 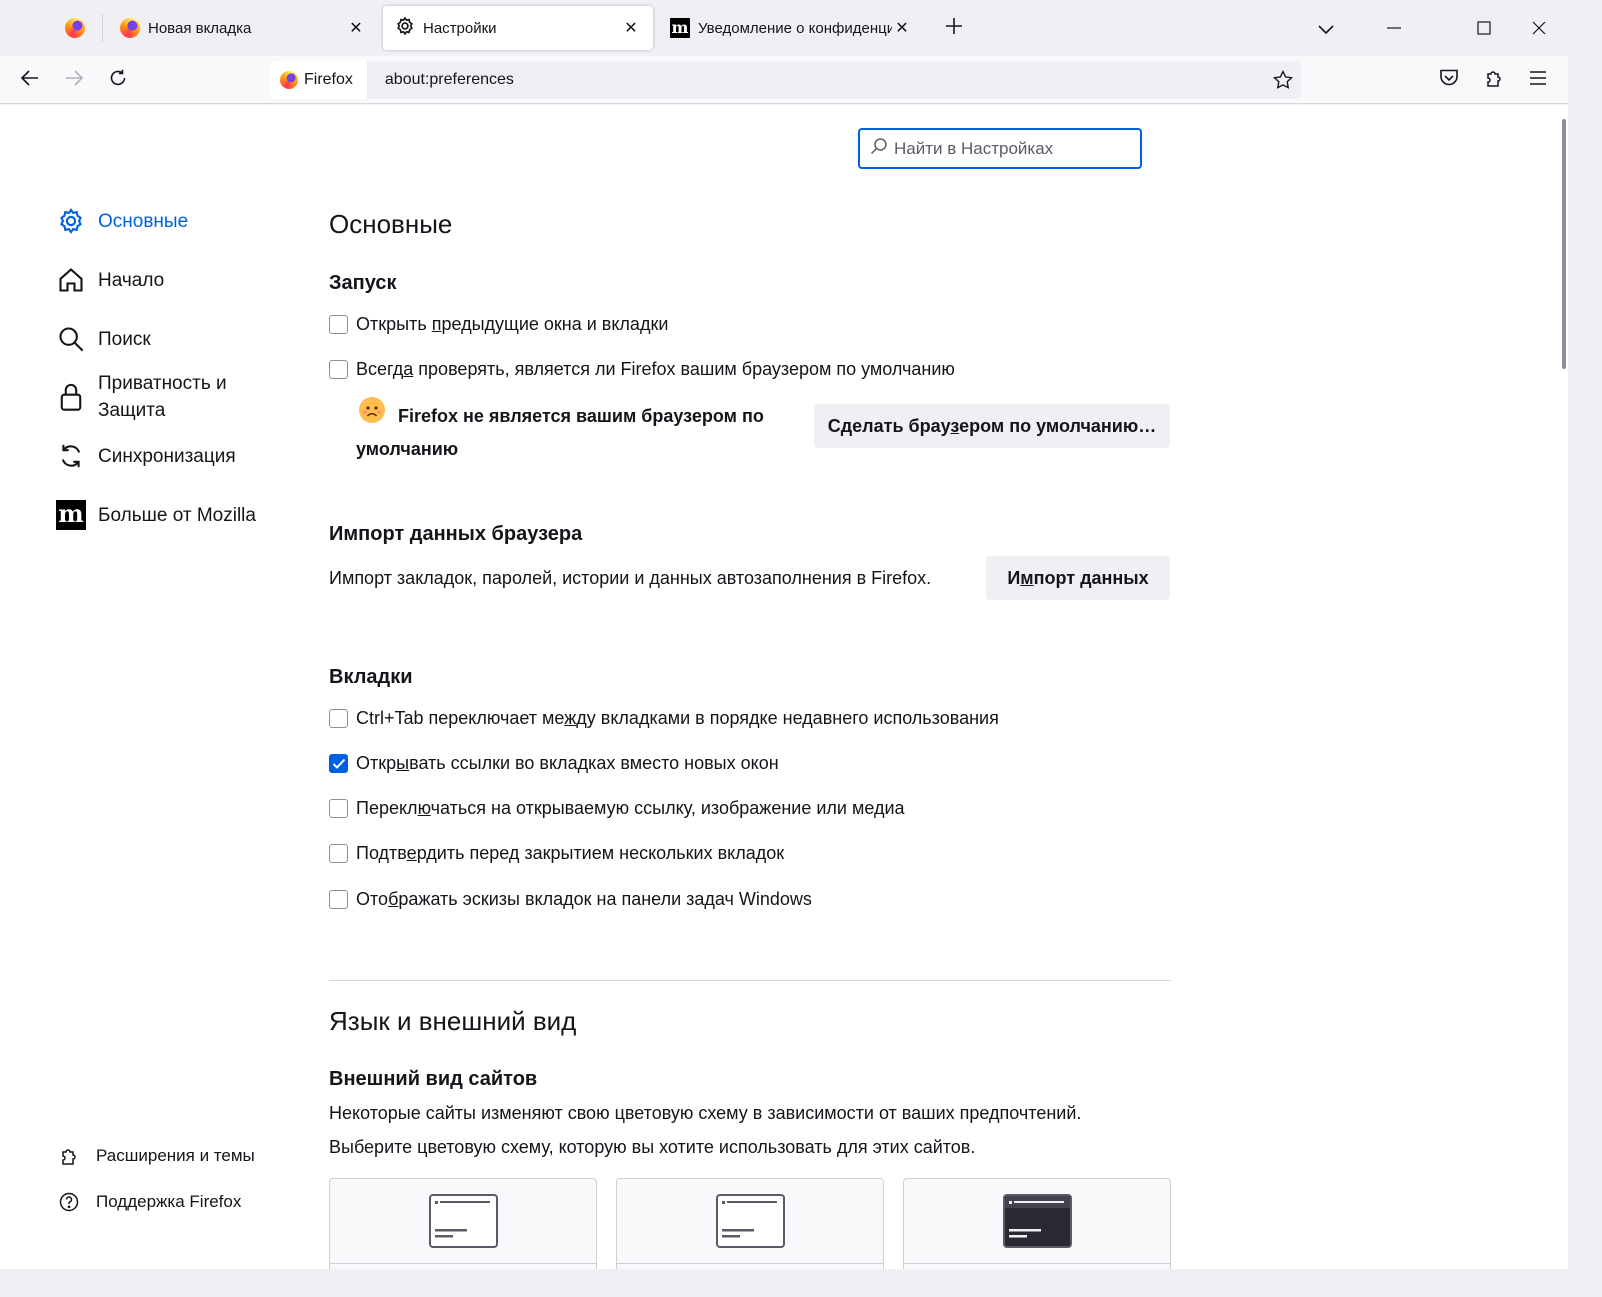 I want to click on restore-session-checkbox-row: Открыть предыдущие окна и вкладки, so click(x=498, y=324).